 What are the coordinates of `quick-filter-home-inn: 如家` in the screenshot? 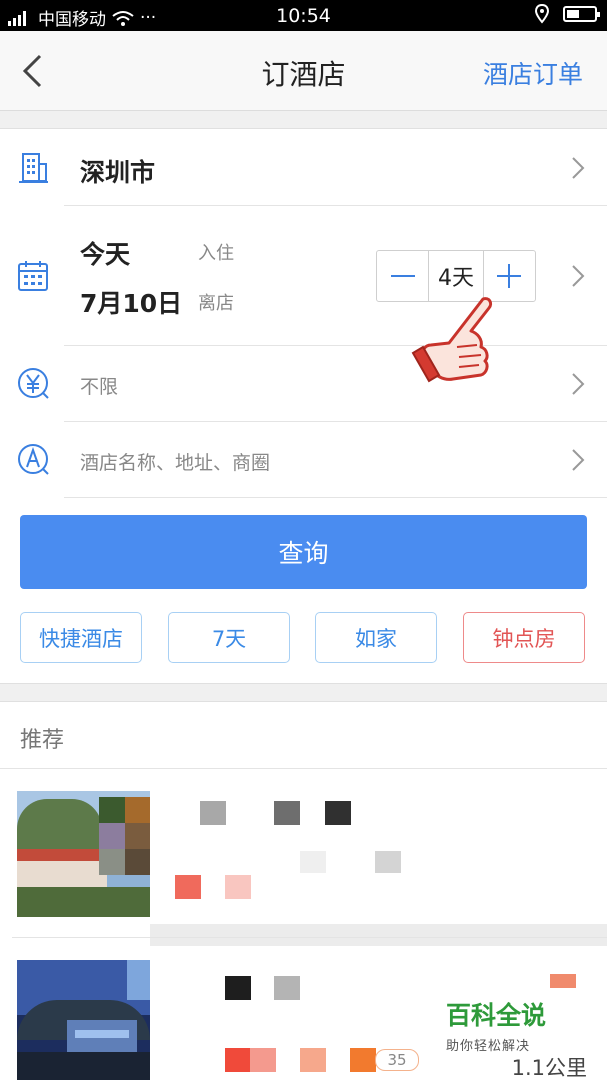 It's located at (376, 637).